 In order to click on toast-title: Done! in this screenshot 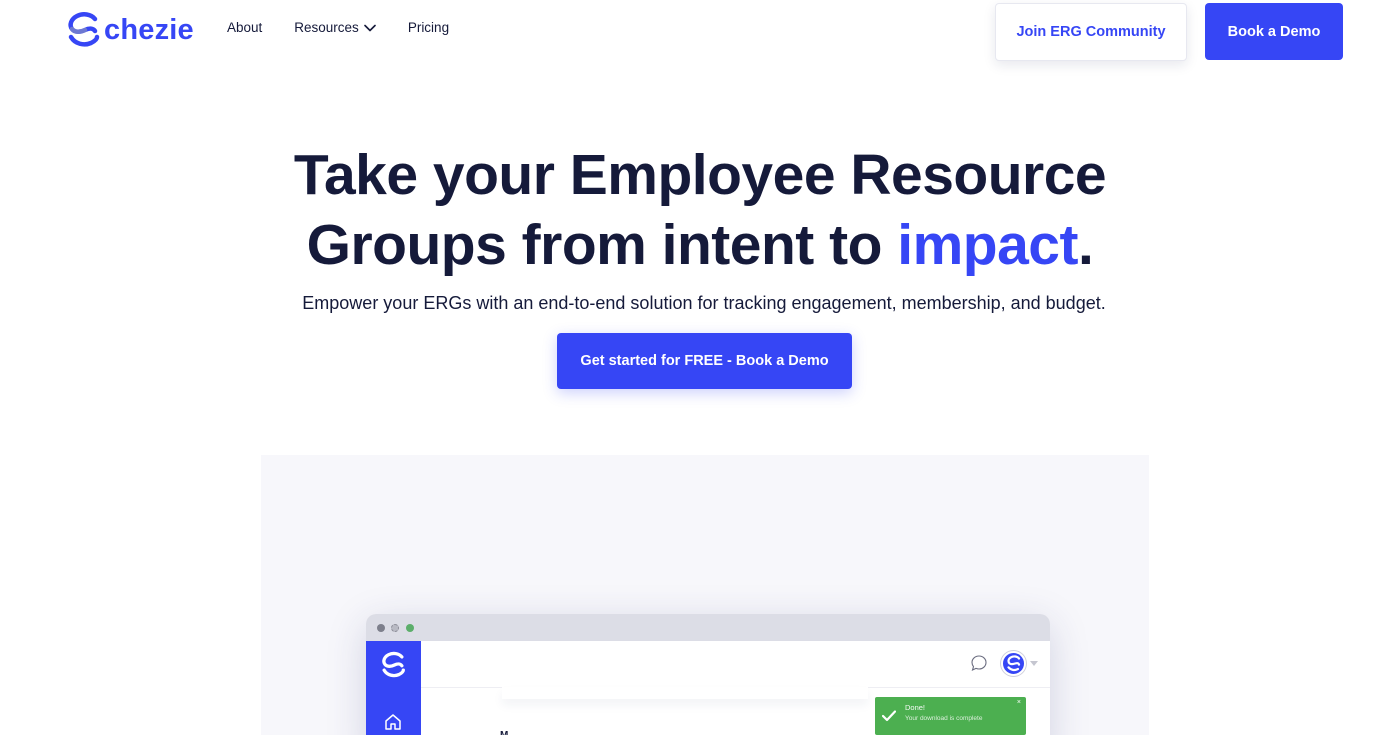, I will do `click(915, 707)`.